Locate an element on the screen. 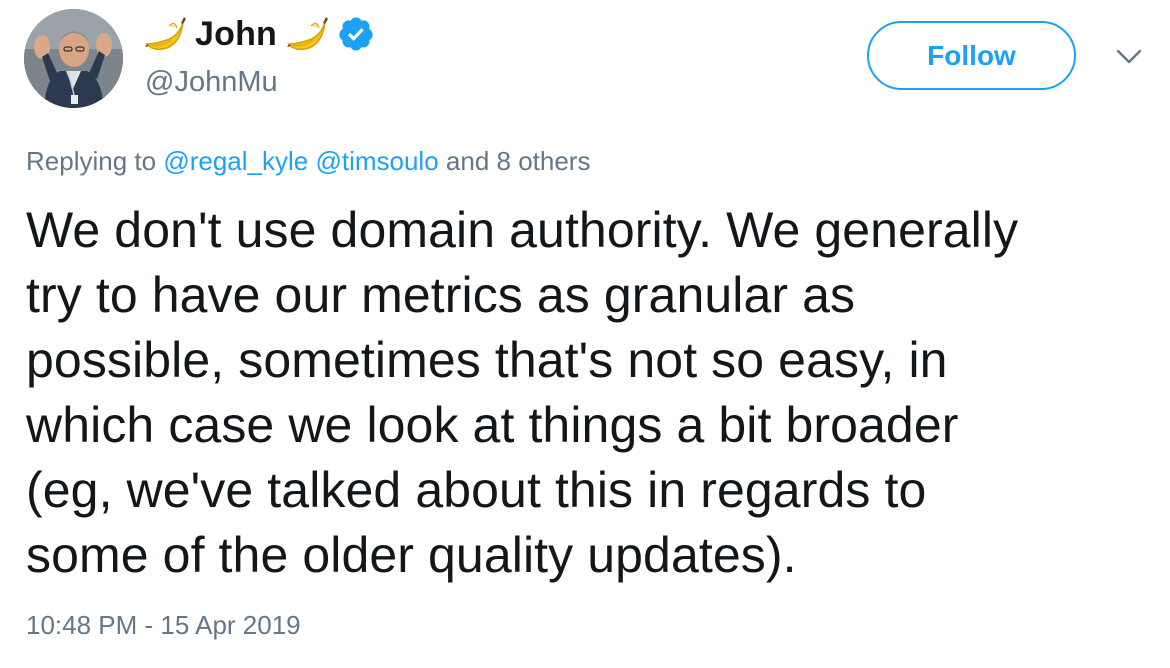 Image resolution: width=1170 pixels, height=668 pixels. profile-photo is located at coordinates (73, 58).